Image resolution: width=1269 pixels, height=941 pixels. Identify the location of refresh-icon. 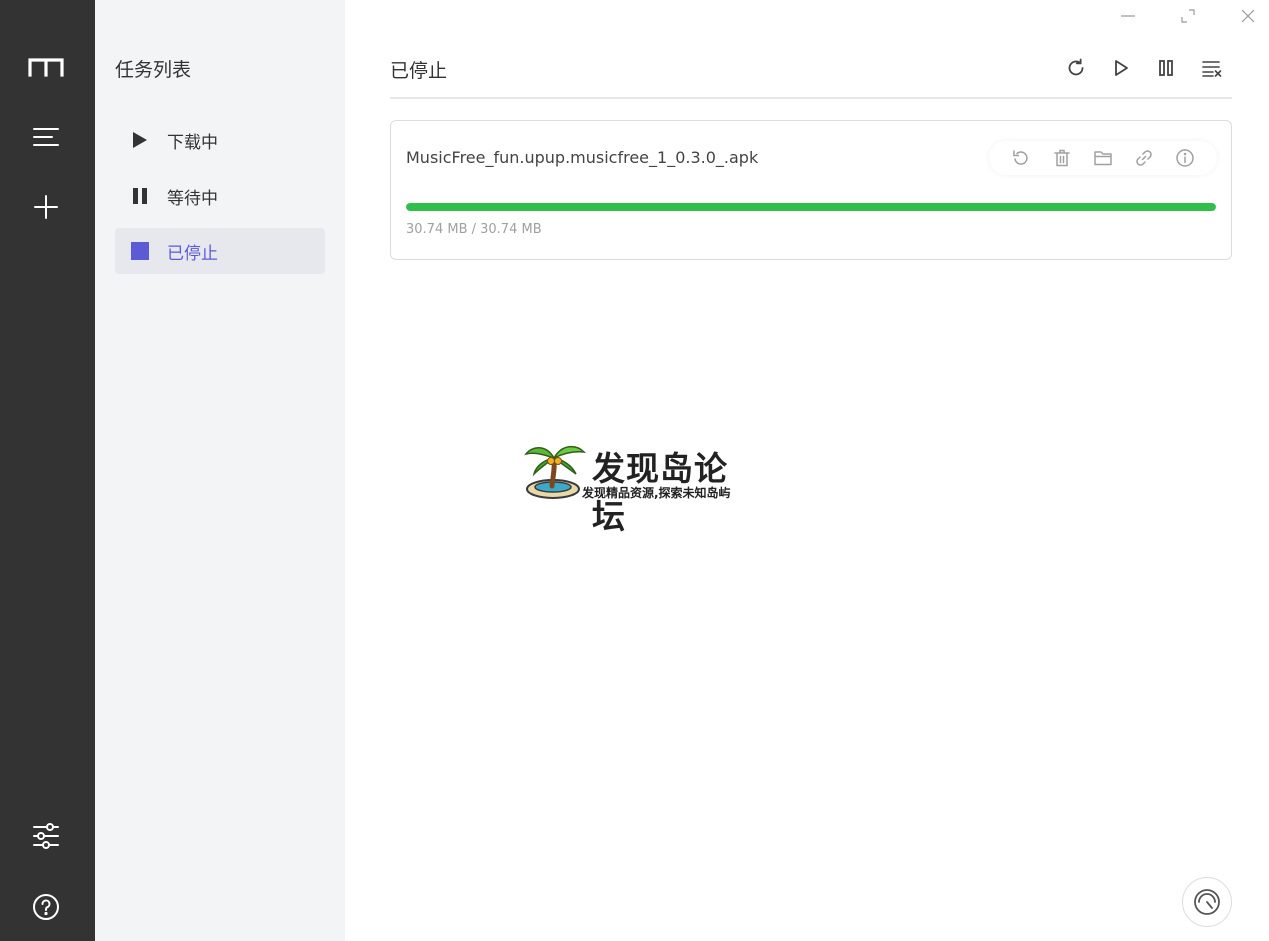
(1076, 67).